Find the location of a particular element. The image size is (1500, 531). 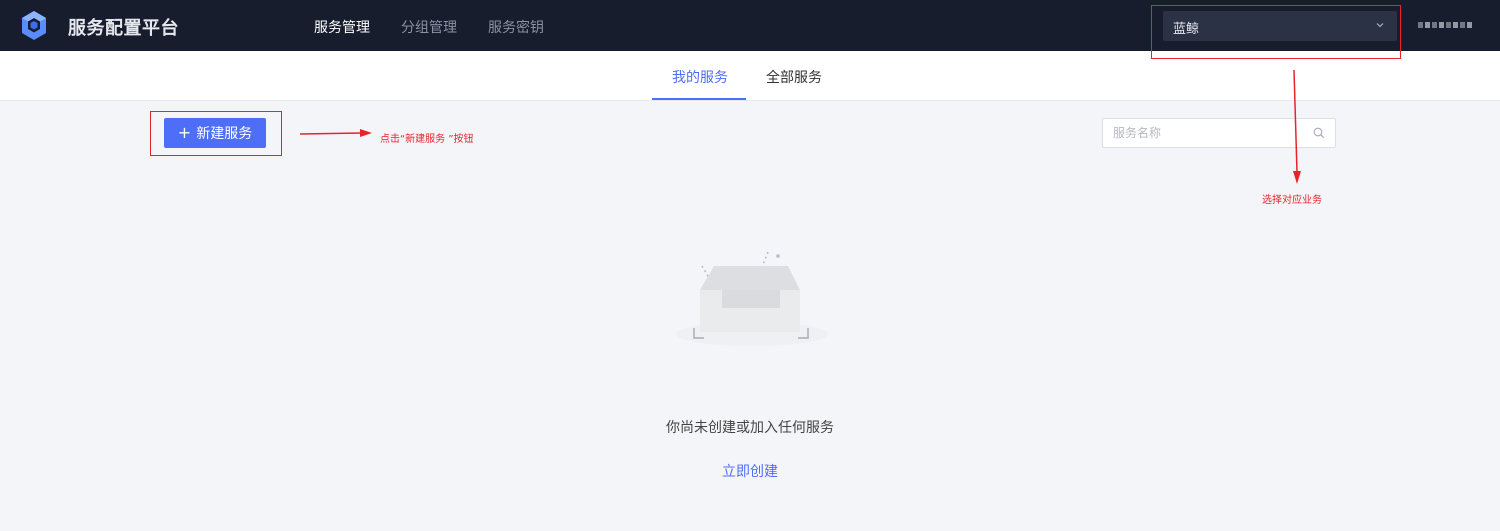

annotation-select-hint: 选择对应业务 is located at coordinates (1292, 200).